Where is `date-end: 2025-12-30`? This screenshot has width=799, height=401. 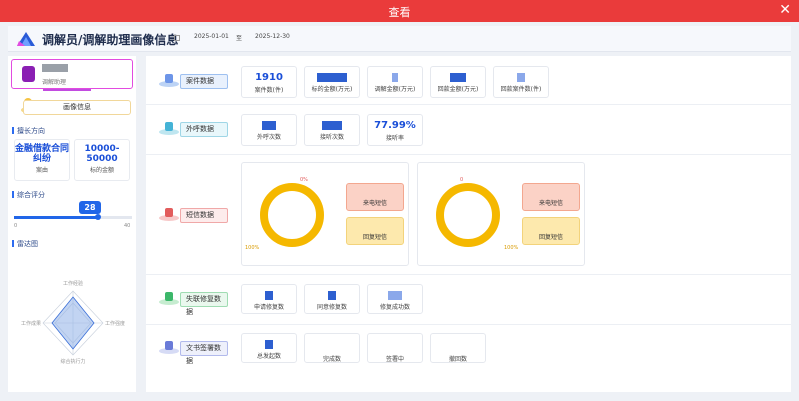
date-end: 2025-12-30 is located at coordinates (272, 36).